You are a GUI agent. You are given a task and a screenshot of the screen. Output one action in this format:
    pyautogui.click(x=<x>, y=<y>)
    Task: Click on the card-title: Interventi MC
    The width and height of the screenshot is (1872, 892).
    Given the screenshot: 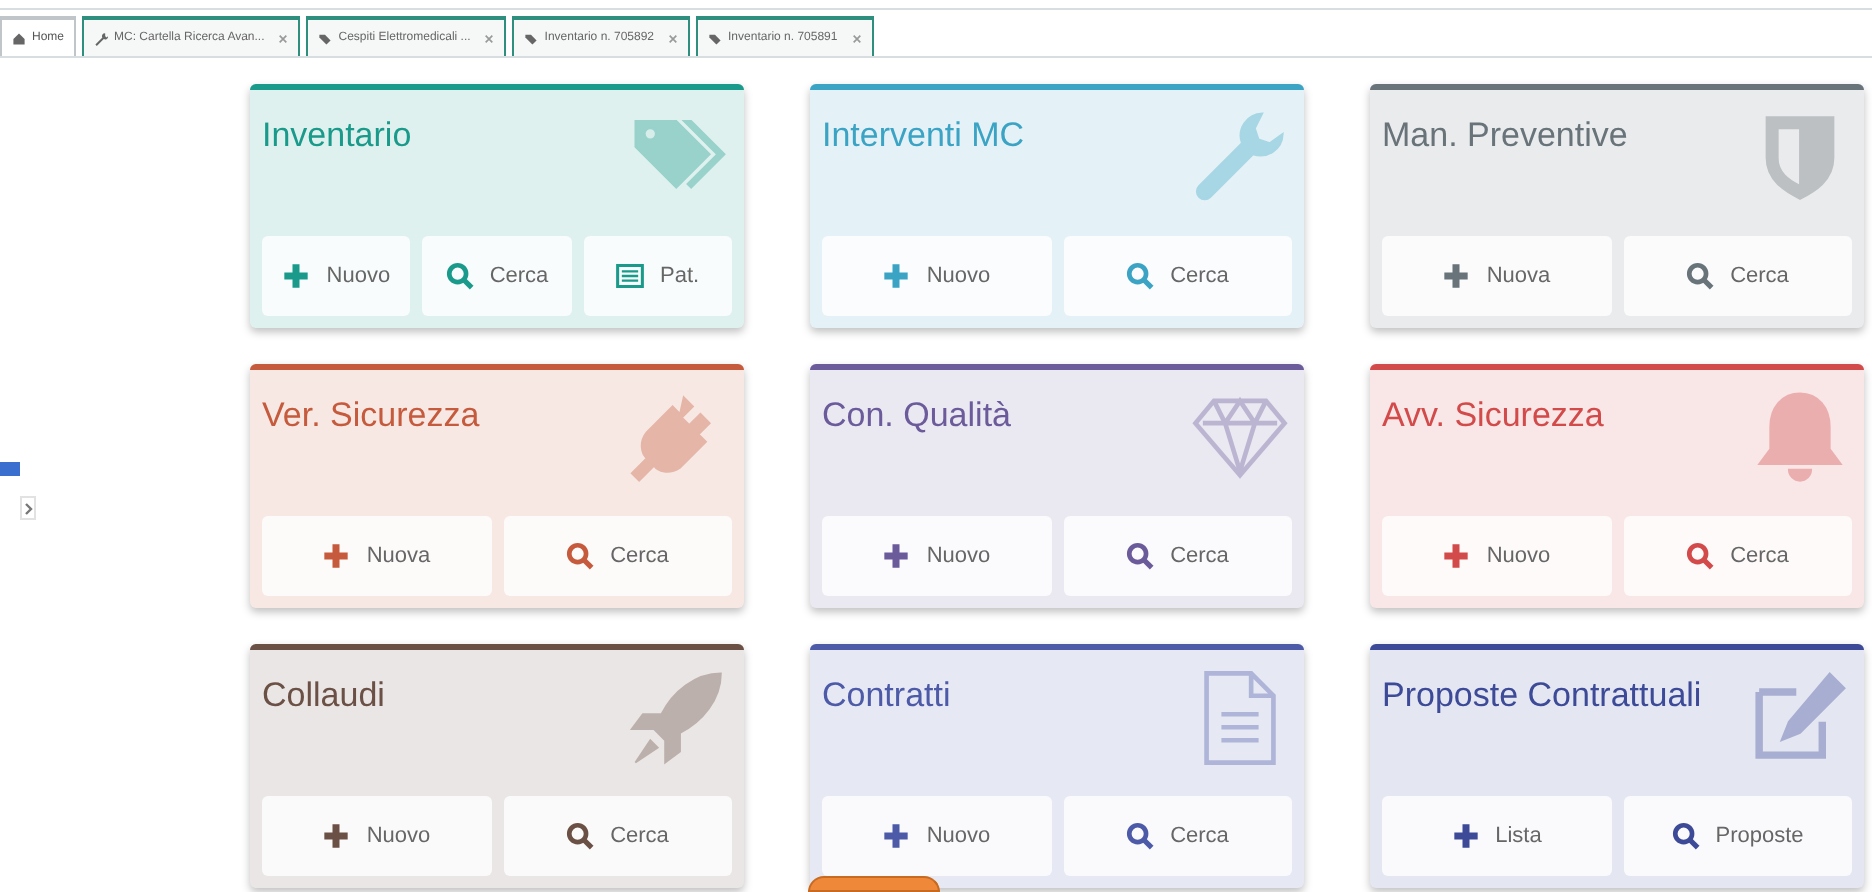 What is the action you would take?
    pyautogui.click(x=923, y=136)
    